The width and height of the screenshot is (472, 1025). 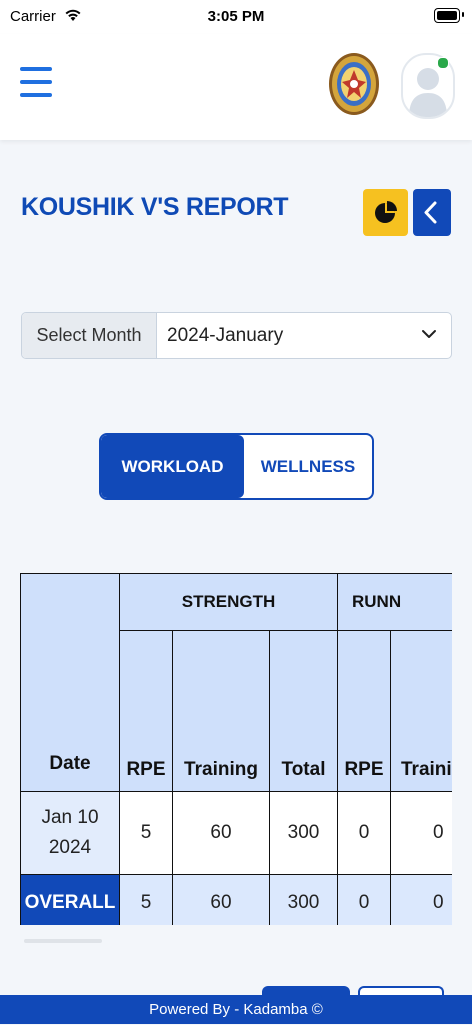 I want to click on table-cell: 5, so click(x=146, y=833).